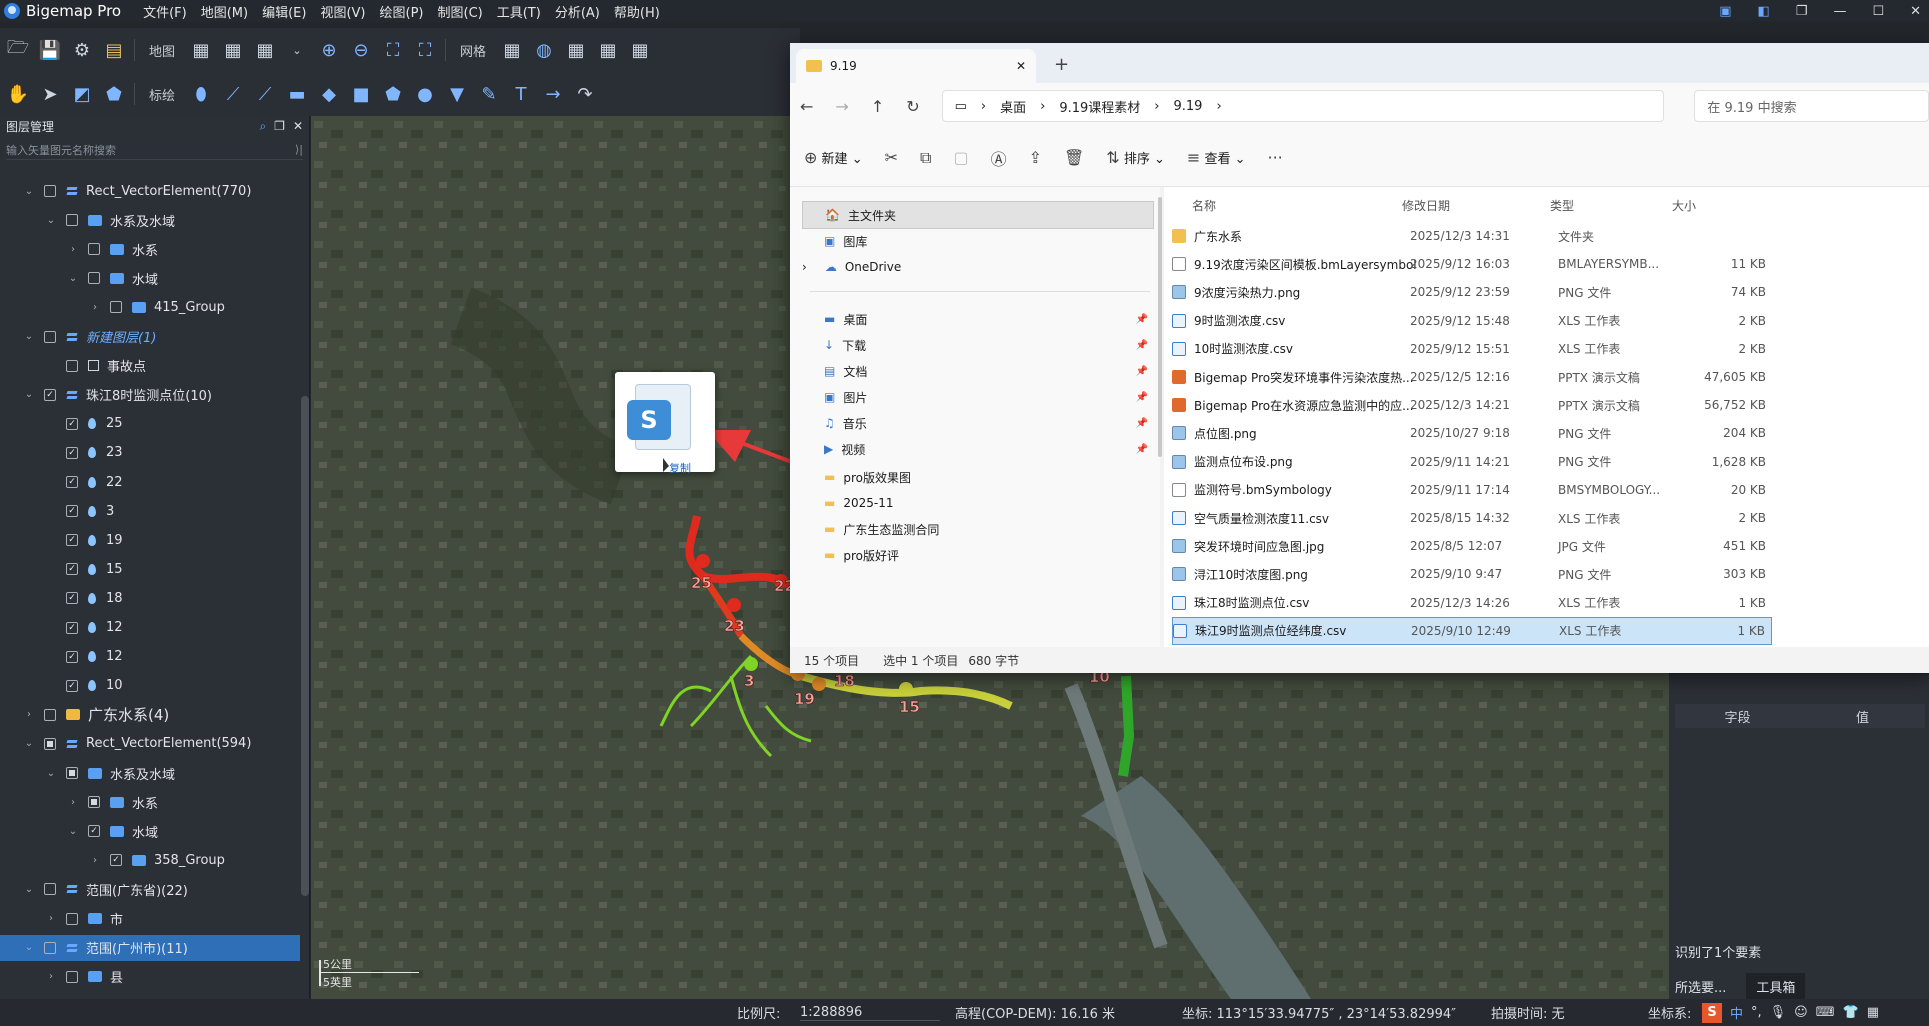  Describe the element at coordinates (61, 569) in the screenshot. I see `layer-tree-row: 15` at that location.